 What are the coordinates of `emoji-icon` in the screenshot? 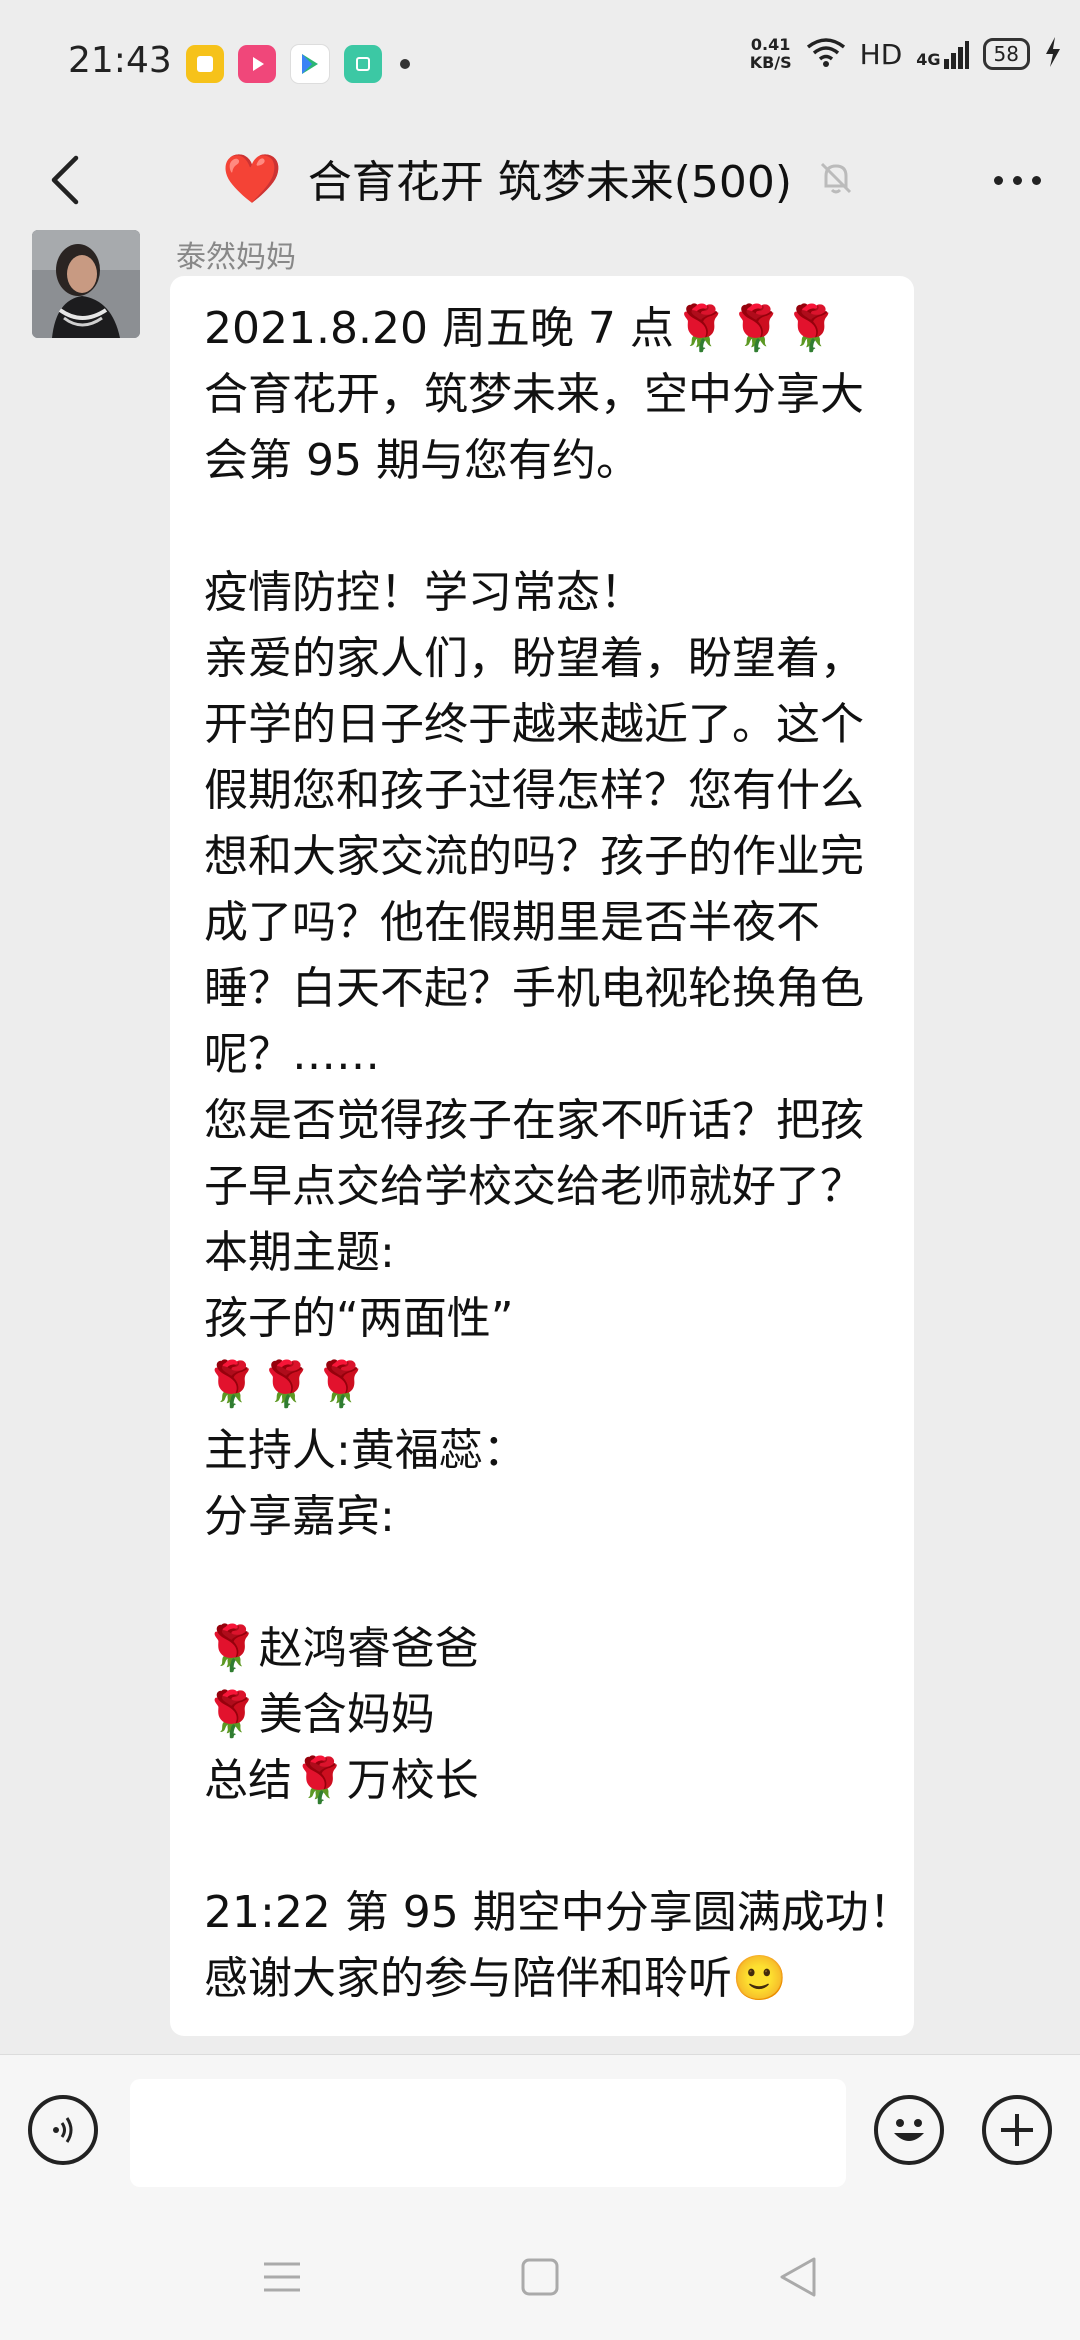 It's located at (909, 2130).